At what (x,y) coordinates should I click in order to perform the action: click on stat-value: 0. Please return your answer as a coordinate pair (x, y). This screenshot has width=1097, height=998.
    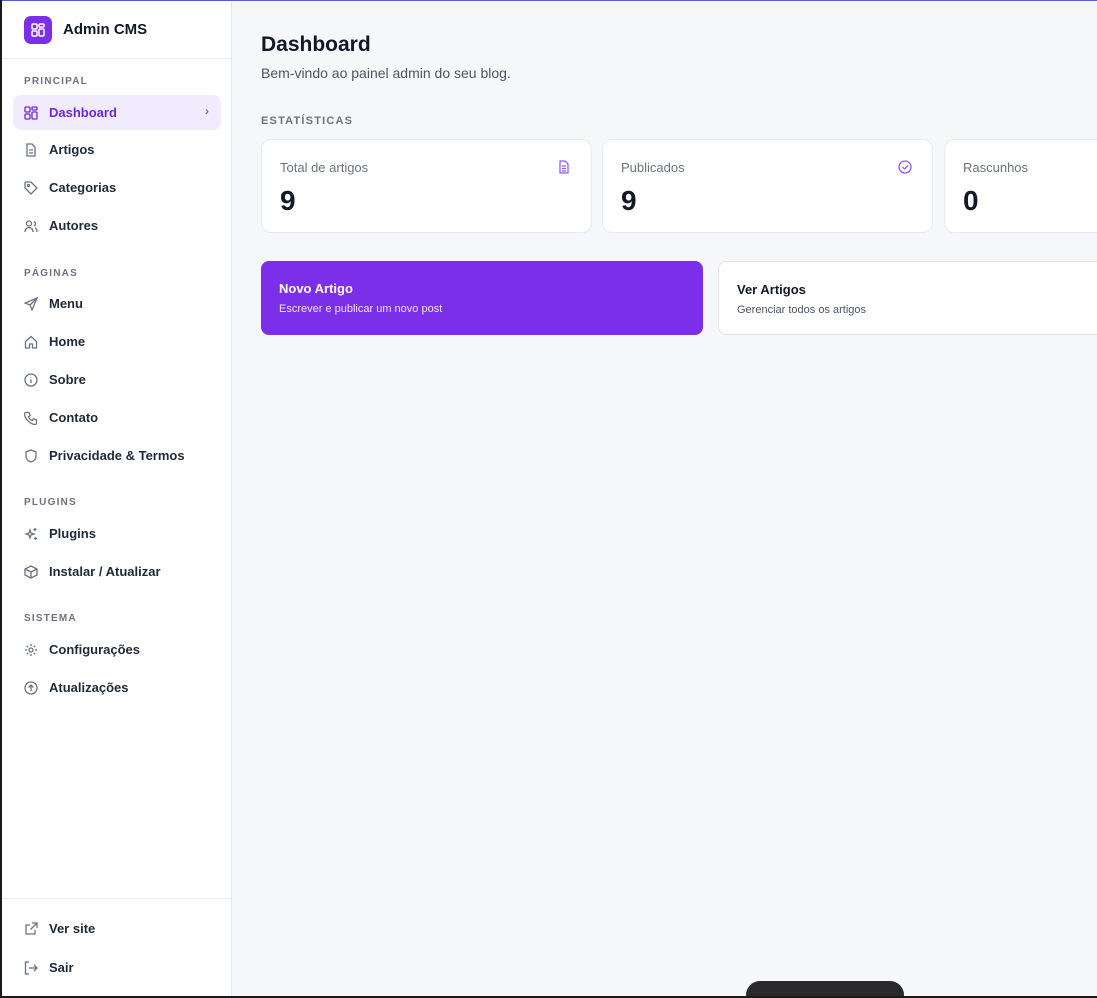
    Looking at the image, I should click on (971, 200).